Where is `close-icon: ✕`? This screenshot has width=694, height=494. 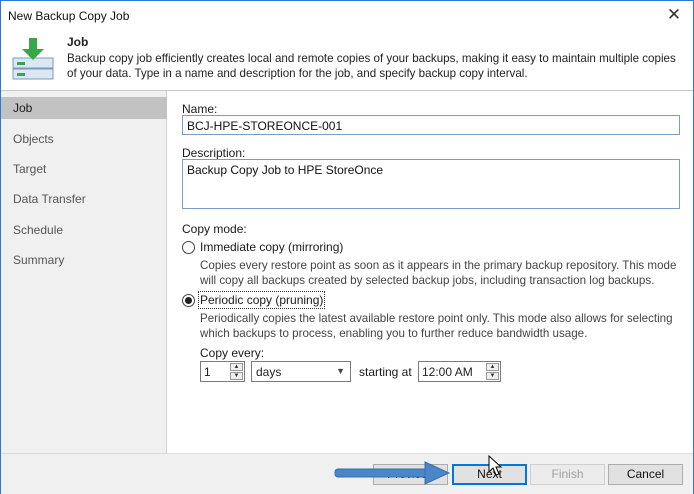
close-icon: ✕ is located at coordinates (674, 15).